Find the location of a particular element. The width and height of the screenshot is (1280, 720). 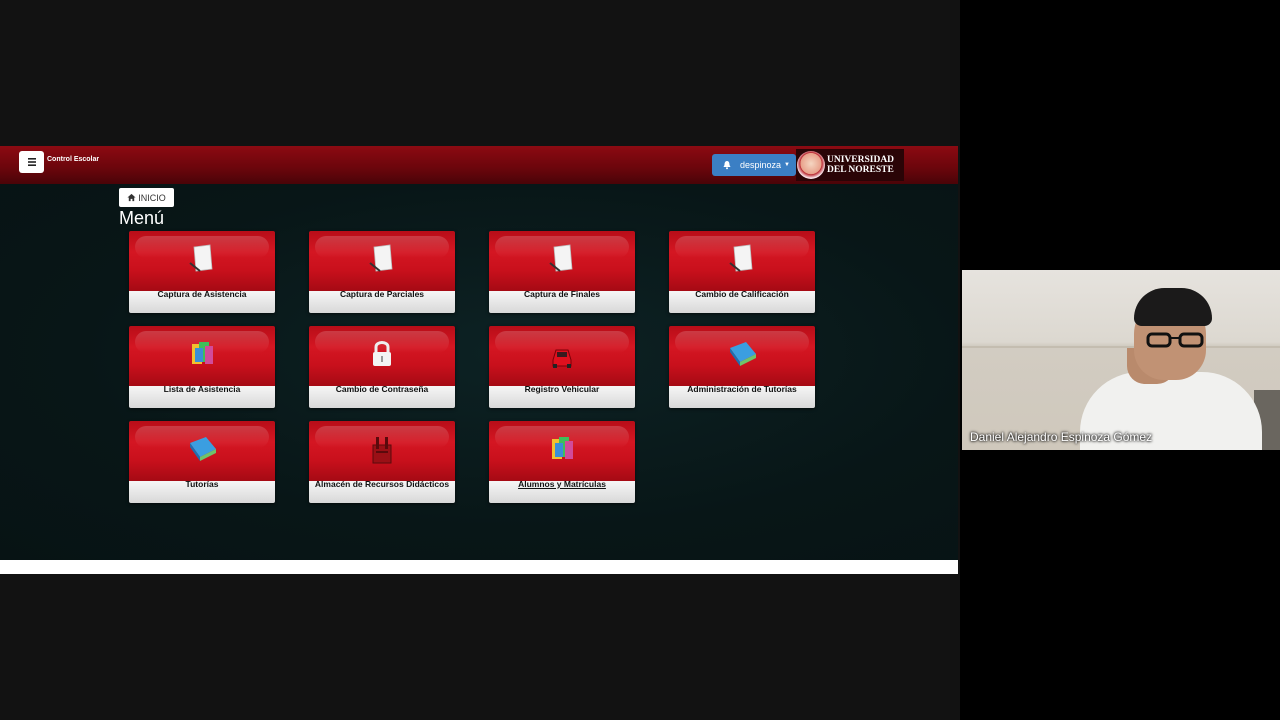

tile-label: Cambio de Contraseña is located at coordinates (382, 389).